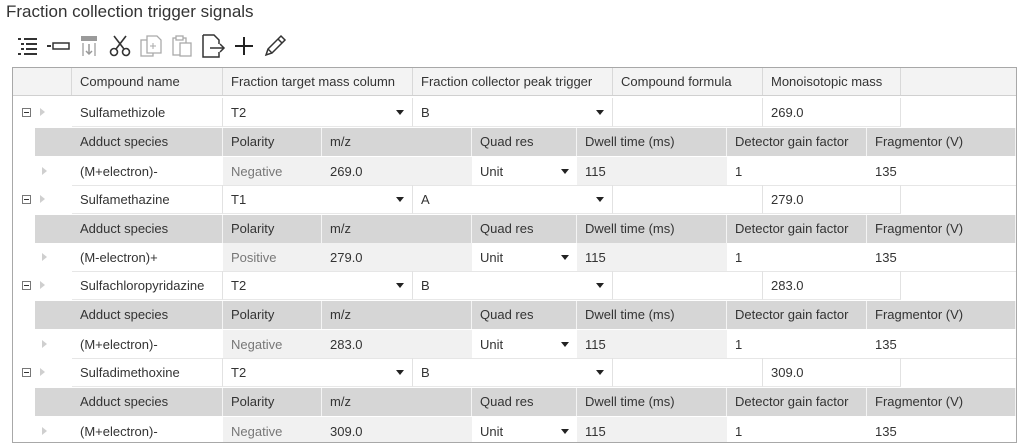 The image size is (1021, 446). I want to click on compound-row: Sulfamethazine T1 A 279.0, so click(514, 199).